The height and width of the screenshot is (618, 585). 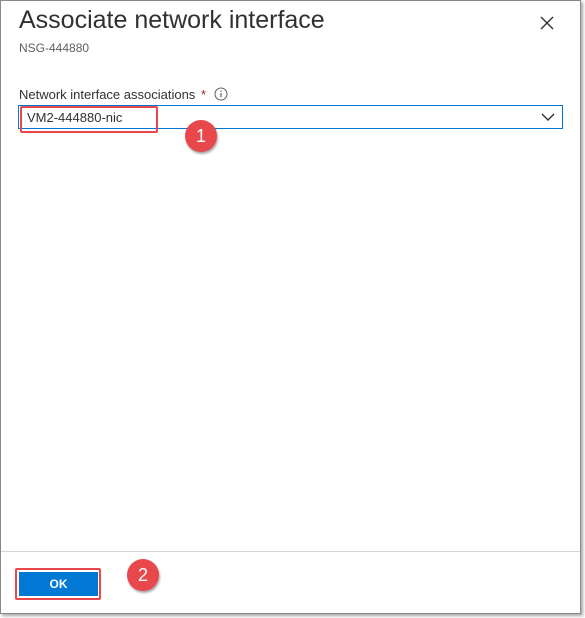 I want to click on chevron-down-icon, so click(x=548, y=117).